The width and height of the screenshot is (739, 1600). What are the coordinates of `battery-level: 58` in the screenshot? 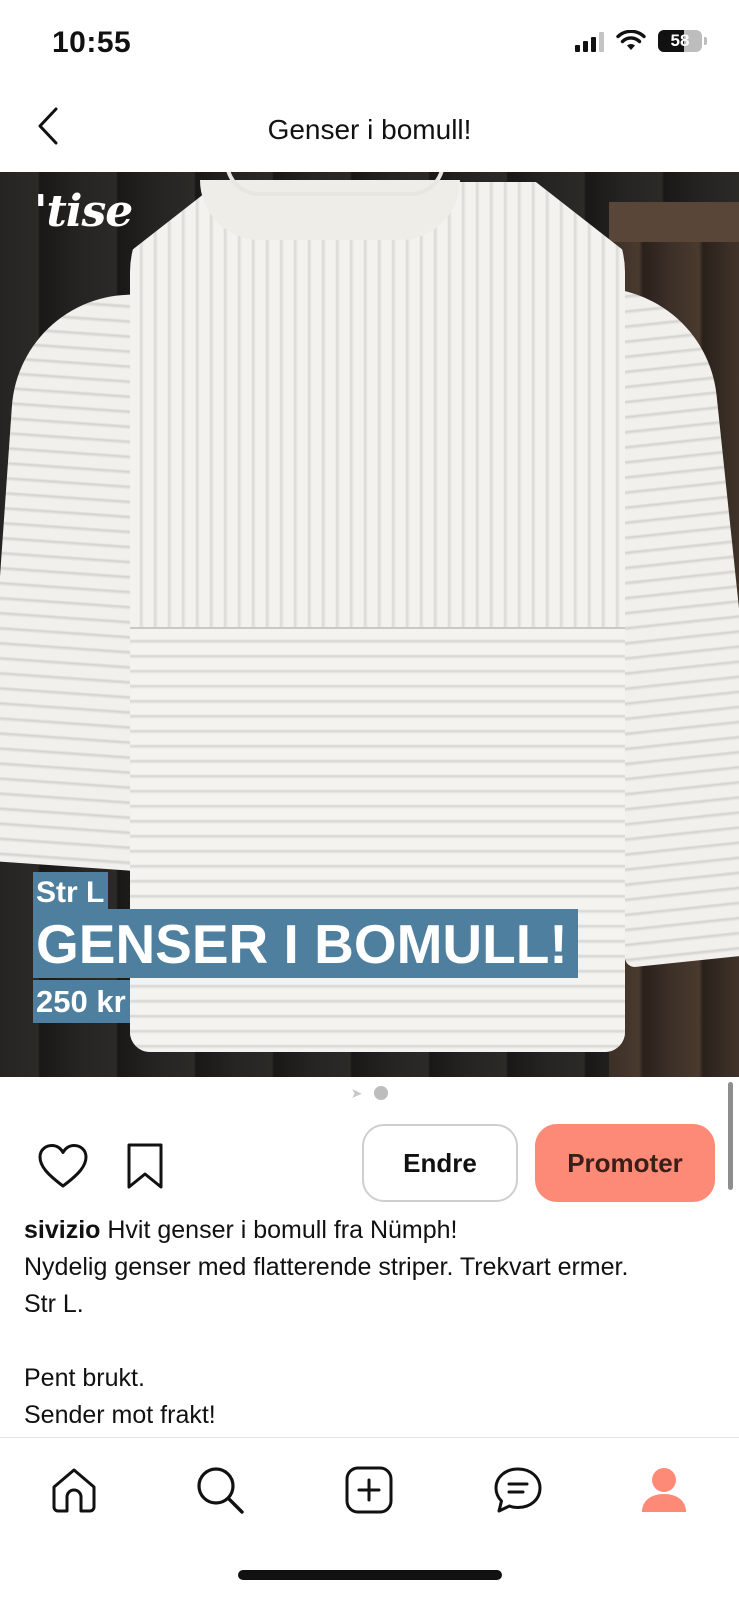 It's located at (680, 40).